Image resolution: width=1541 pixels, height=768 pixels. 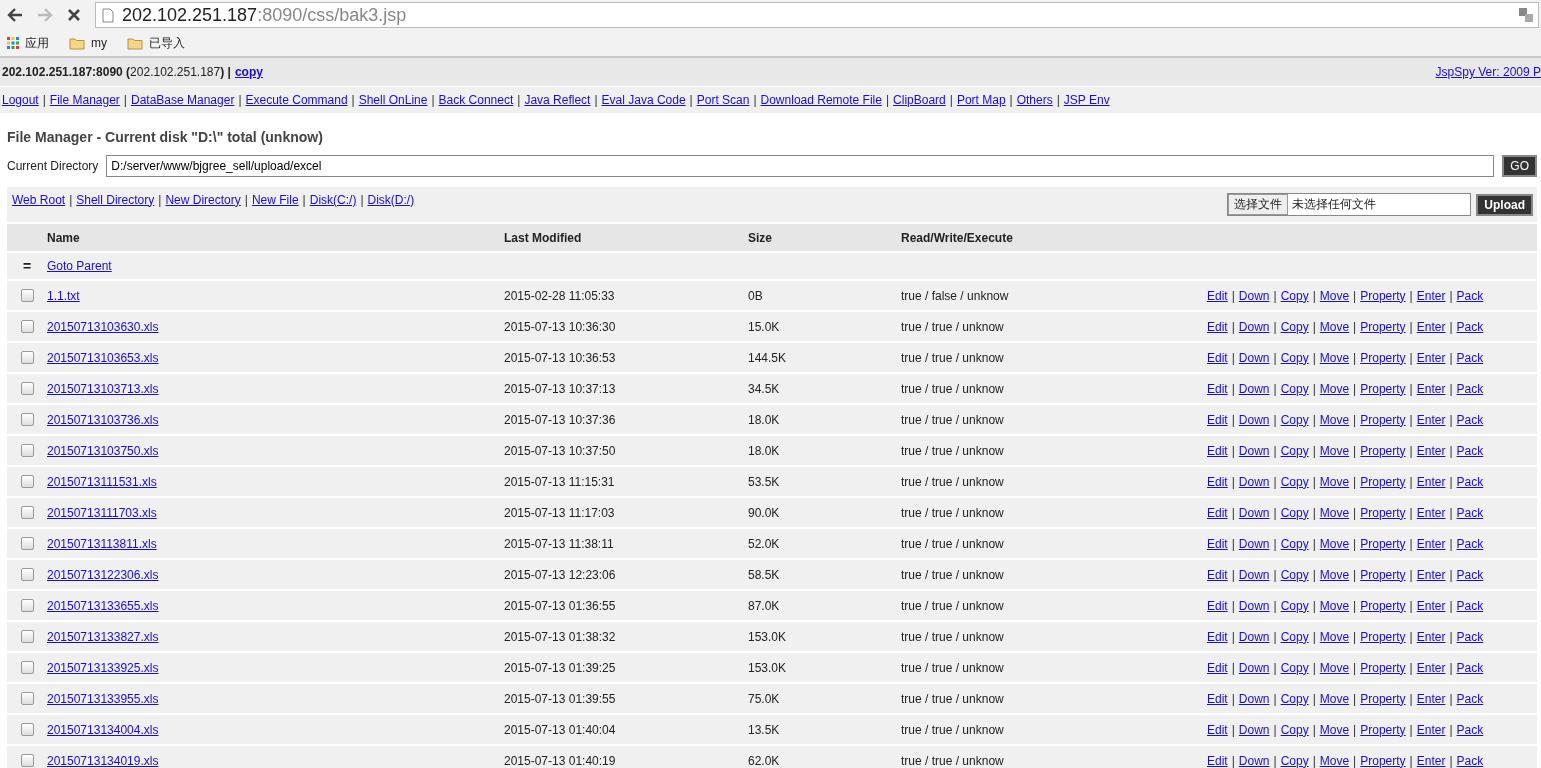 I want to click on bookmark-item: 已导入, so click(x=156, y=43).